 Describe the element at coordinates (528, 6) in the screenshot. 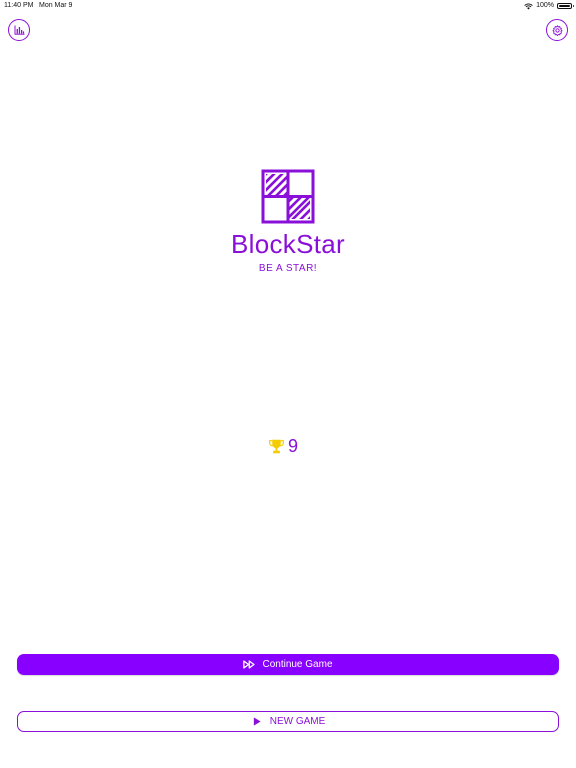

I see `wifi-icon` at that location.